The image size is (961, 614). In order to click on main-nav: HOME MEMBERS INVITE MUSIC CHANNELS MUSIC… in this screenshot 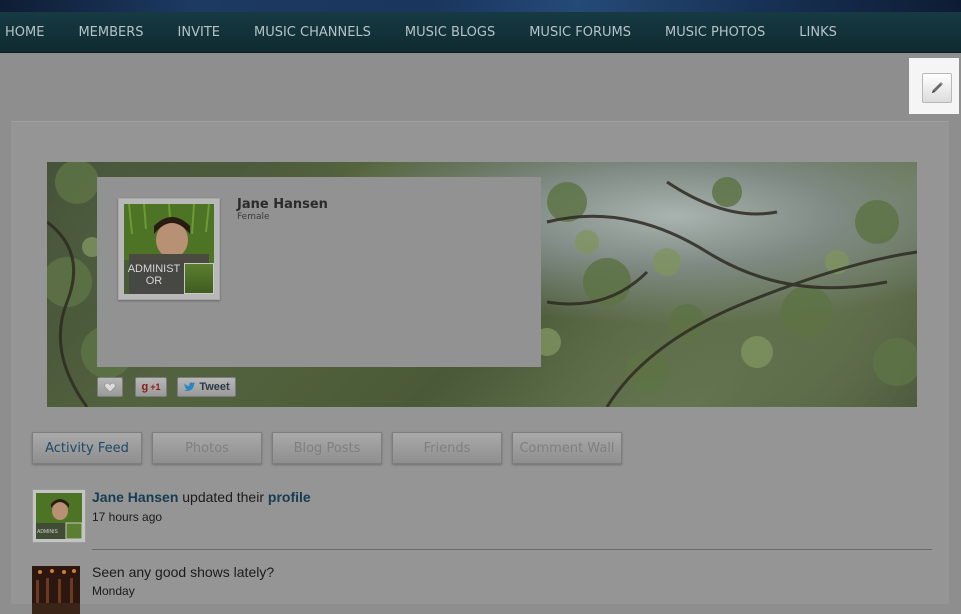, I will do `click(480, 32)`.